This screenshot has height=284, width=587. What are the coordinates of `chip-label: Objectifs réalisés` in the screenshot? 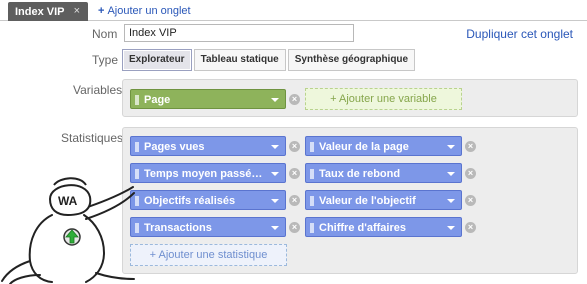 It's located at (190, 201).